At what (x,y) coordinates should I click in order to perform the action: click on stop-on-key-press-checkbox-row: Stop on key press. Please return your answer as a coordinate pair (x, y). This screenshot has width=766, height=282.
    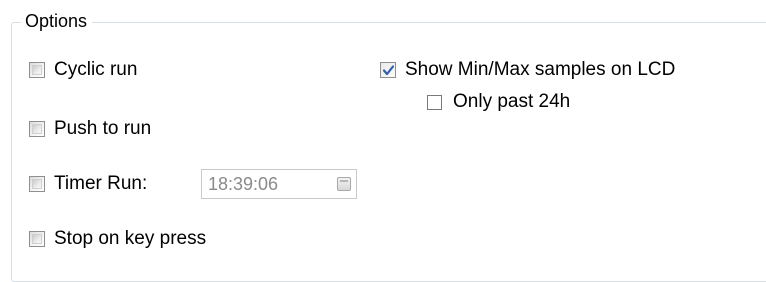
    Looking at the image, I should click on (117, 239).